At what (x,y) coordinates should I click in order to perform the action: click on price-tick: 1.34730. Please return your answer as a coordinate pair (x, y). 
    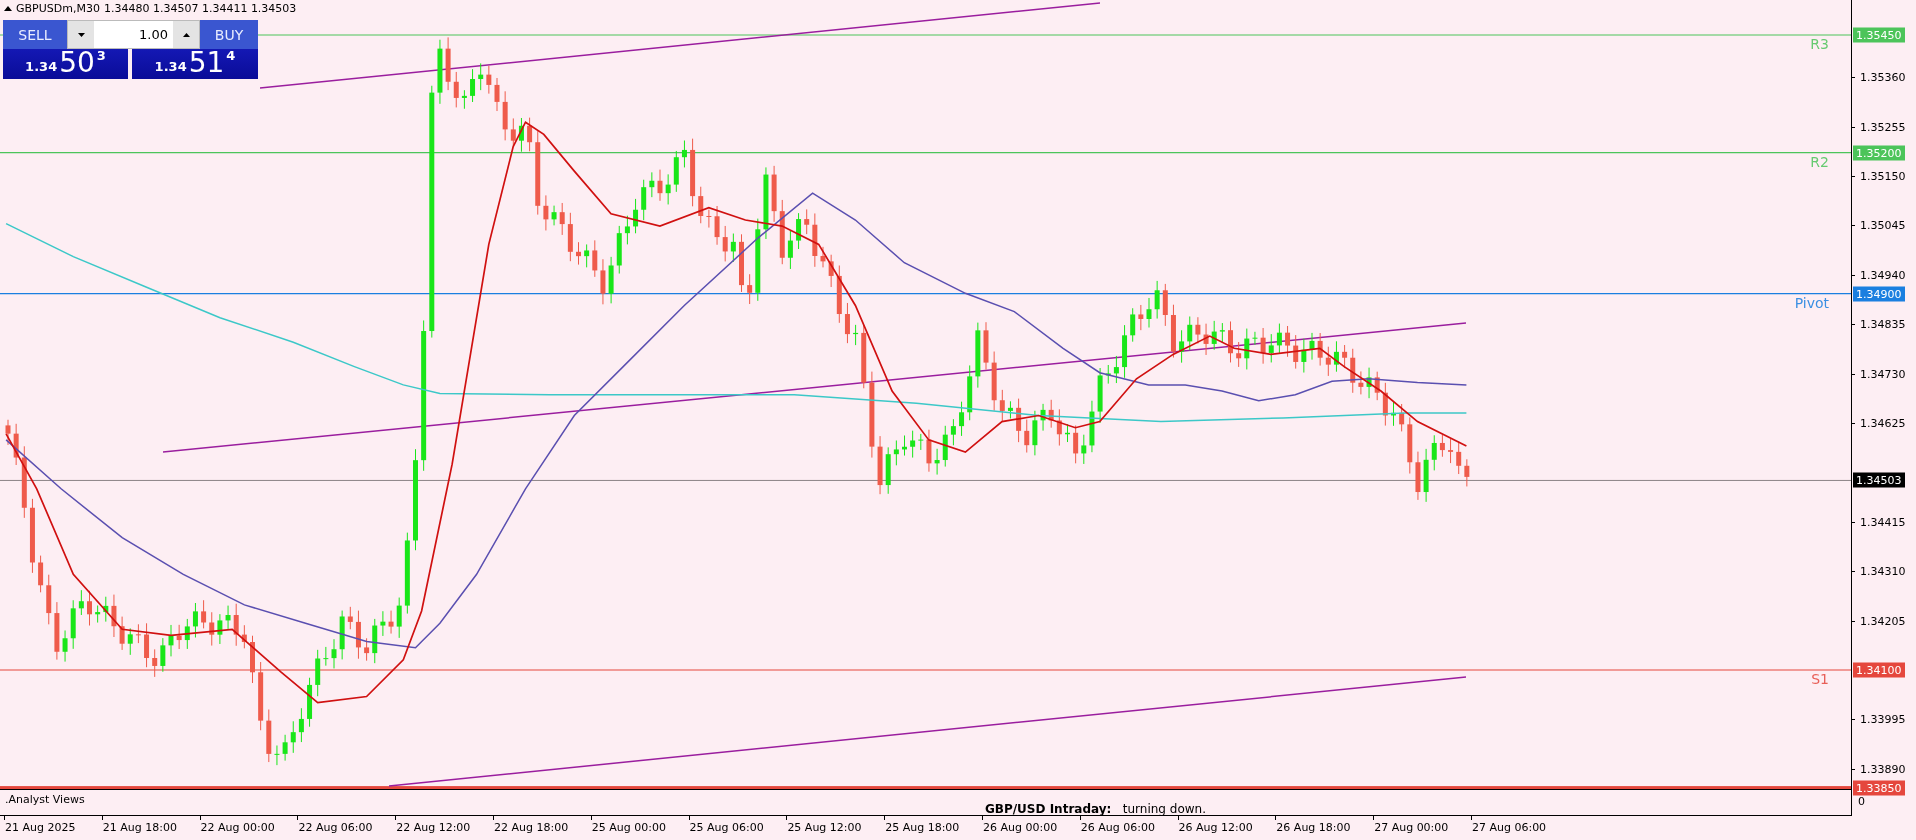
    Looking at the image, I should click on (1882, 374).